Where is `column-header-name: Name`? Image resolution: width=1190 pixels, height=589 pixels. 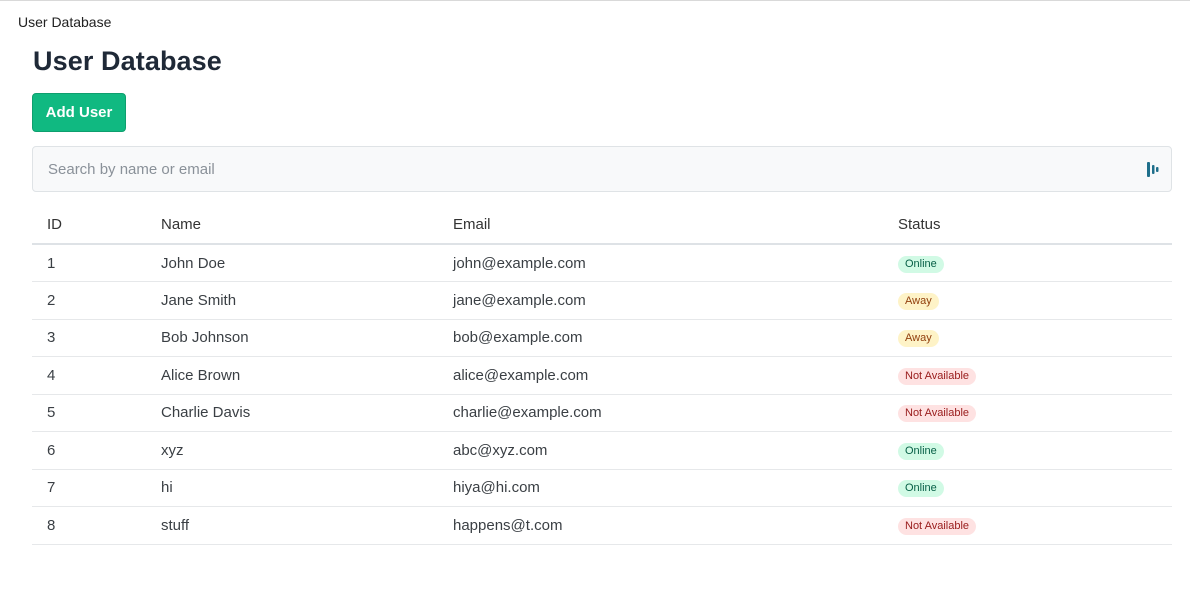 column-header-name: Name is located at coordinates (292, 225).